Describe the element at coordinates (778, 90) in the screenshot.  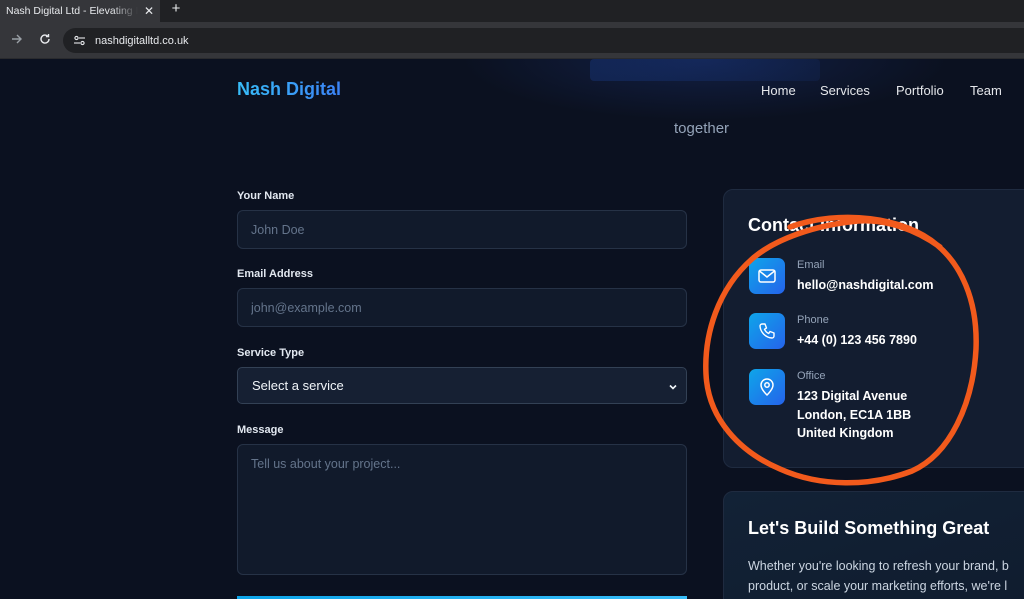
I see `nav-link-home: Home` at that location.